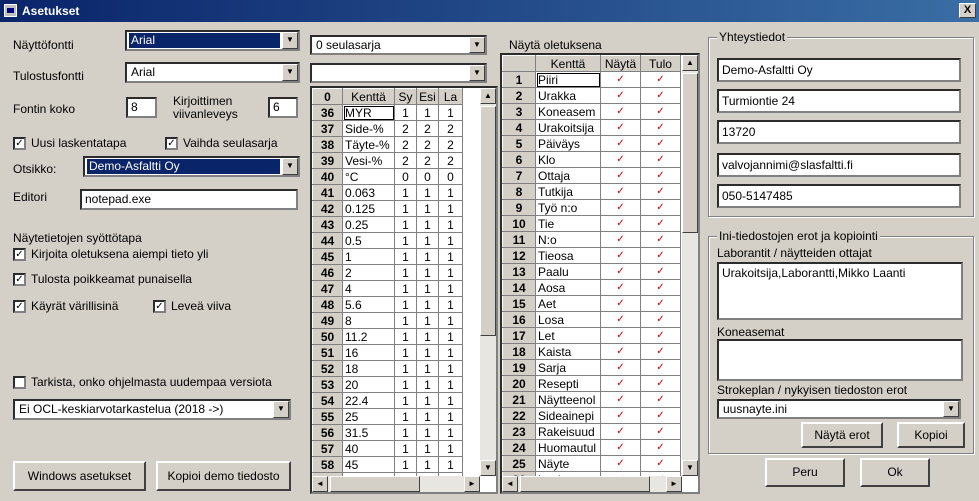 The image size is (979, 501). What do you see at coordinates (368, 224) in the screenshot?
I see `field-cell: 0.25` at bounding box center [368, 224].